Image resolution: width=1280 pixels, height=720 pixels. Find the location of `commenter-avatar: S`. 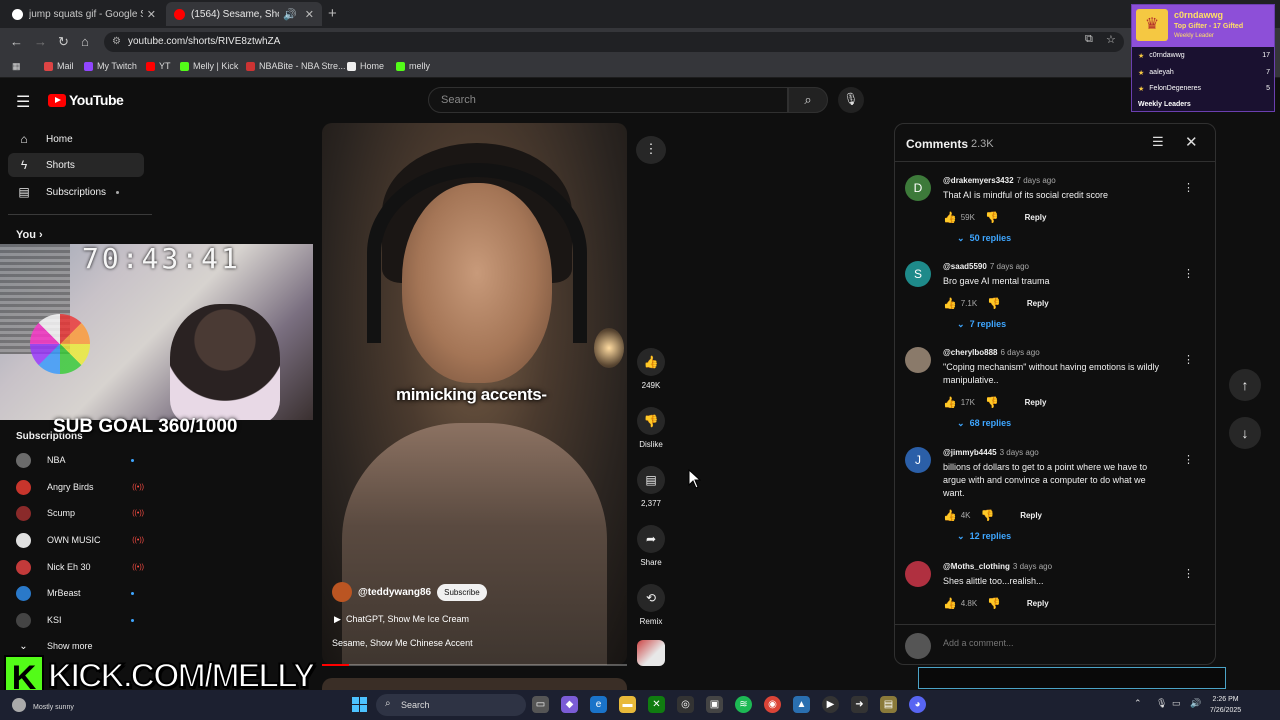

commenter-avatar: S is located at coordinates (918, 274).